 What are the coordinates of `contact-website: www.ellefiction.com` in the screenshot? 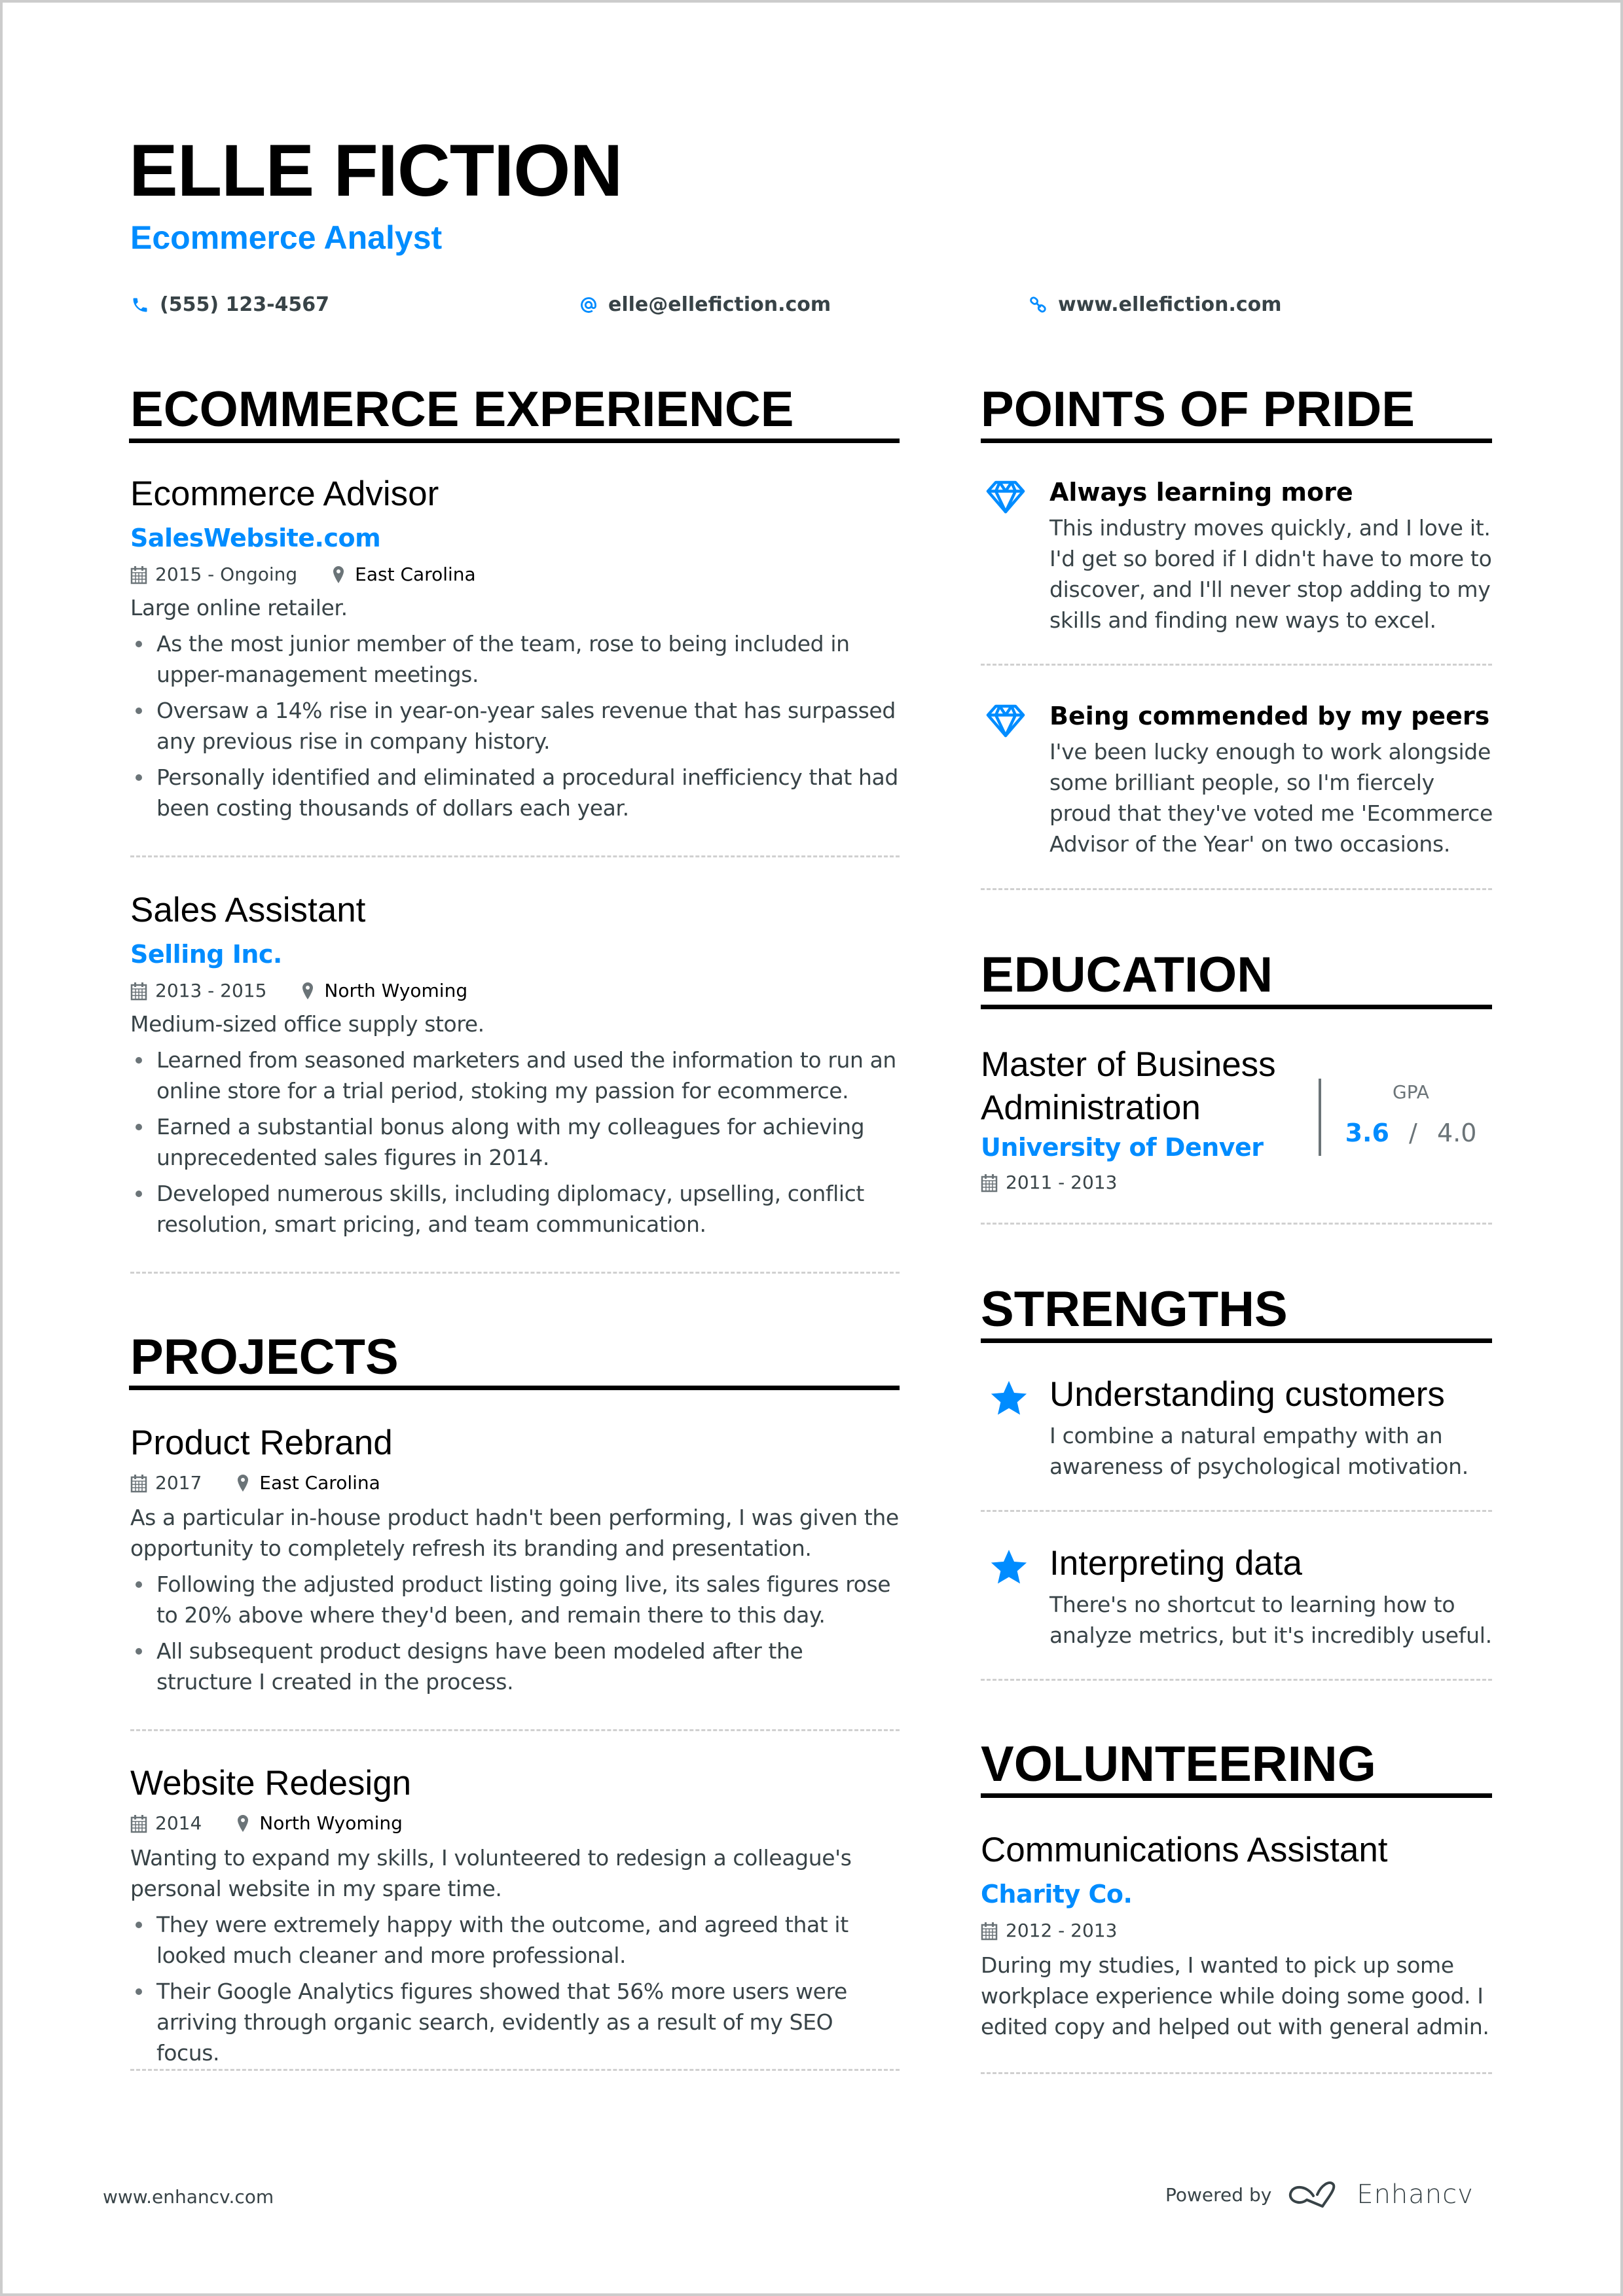 It's located at (1155, 304).